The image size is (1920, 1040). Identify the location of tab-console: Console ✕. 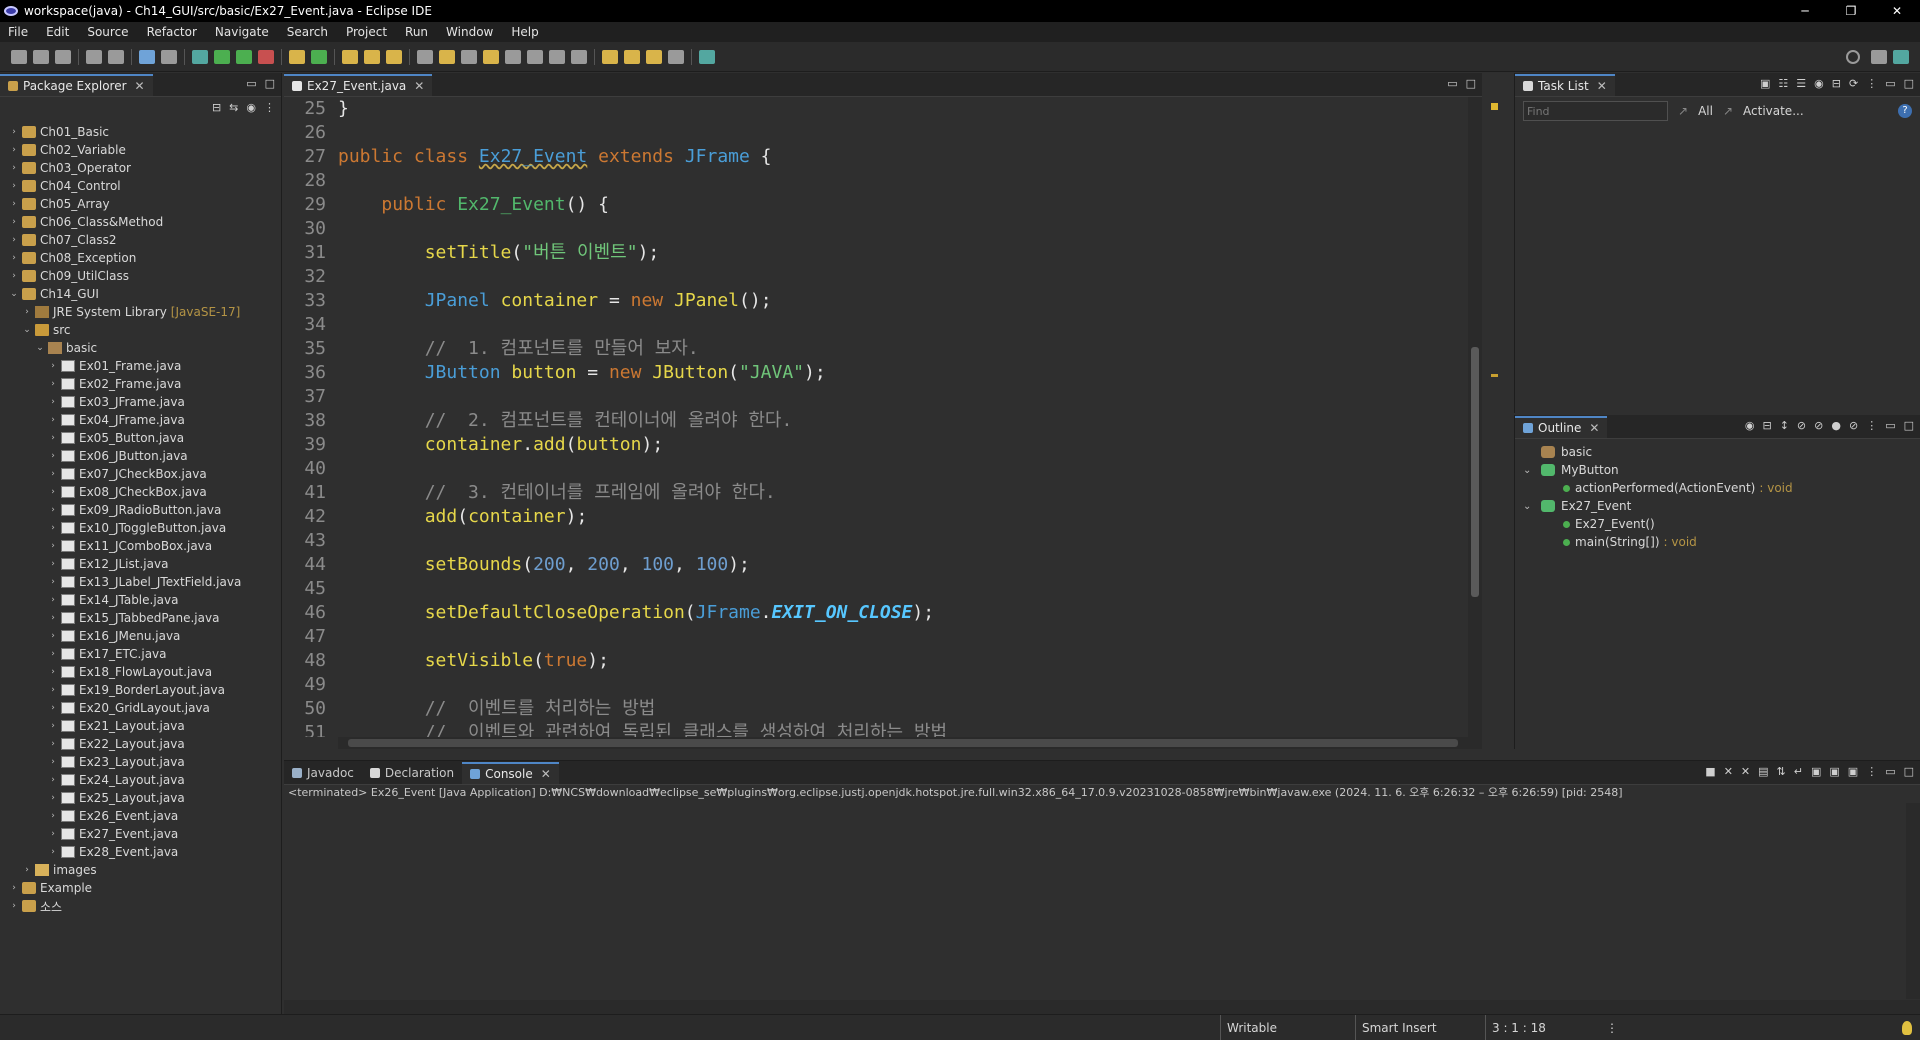
(510, 773).